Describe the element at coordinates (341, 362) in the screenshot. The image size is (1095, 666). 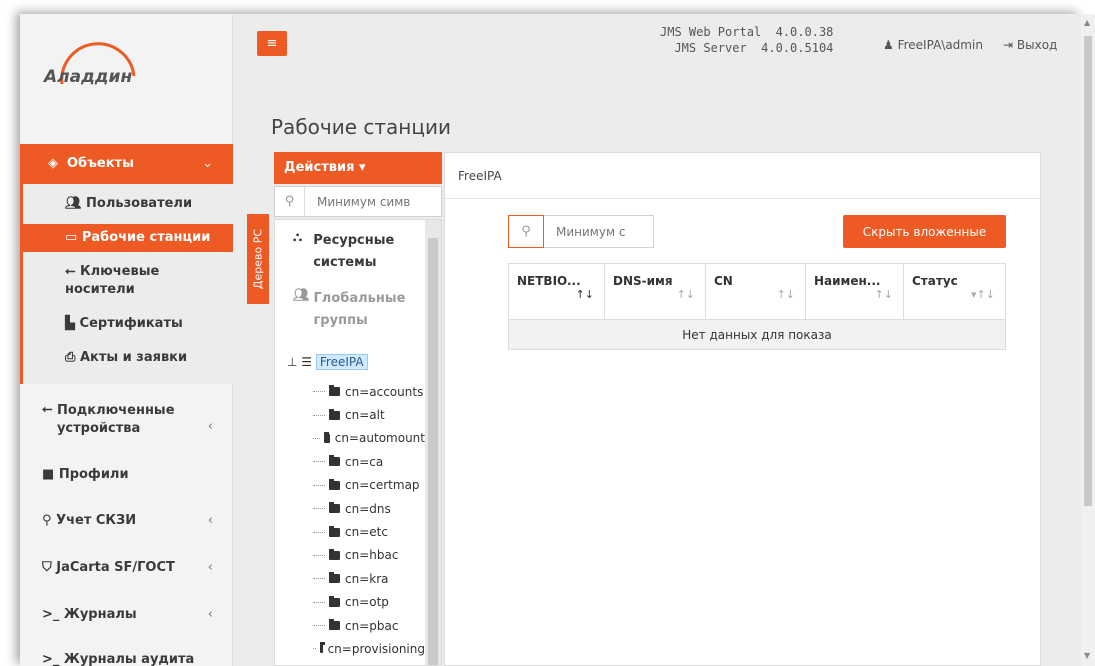
I see `tree-root-label: FreeIPA` at that location.